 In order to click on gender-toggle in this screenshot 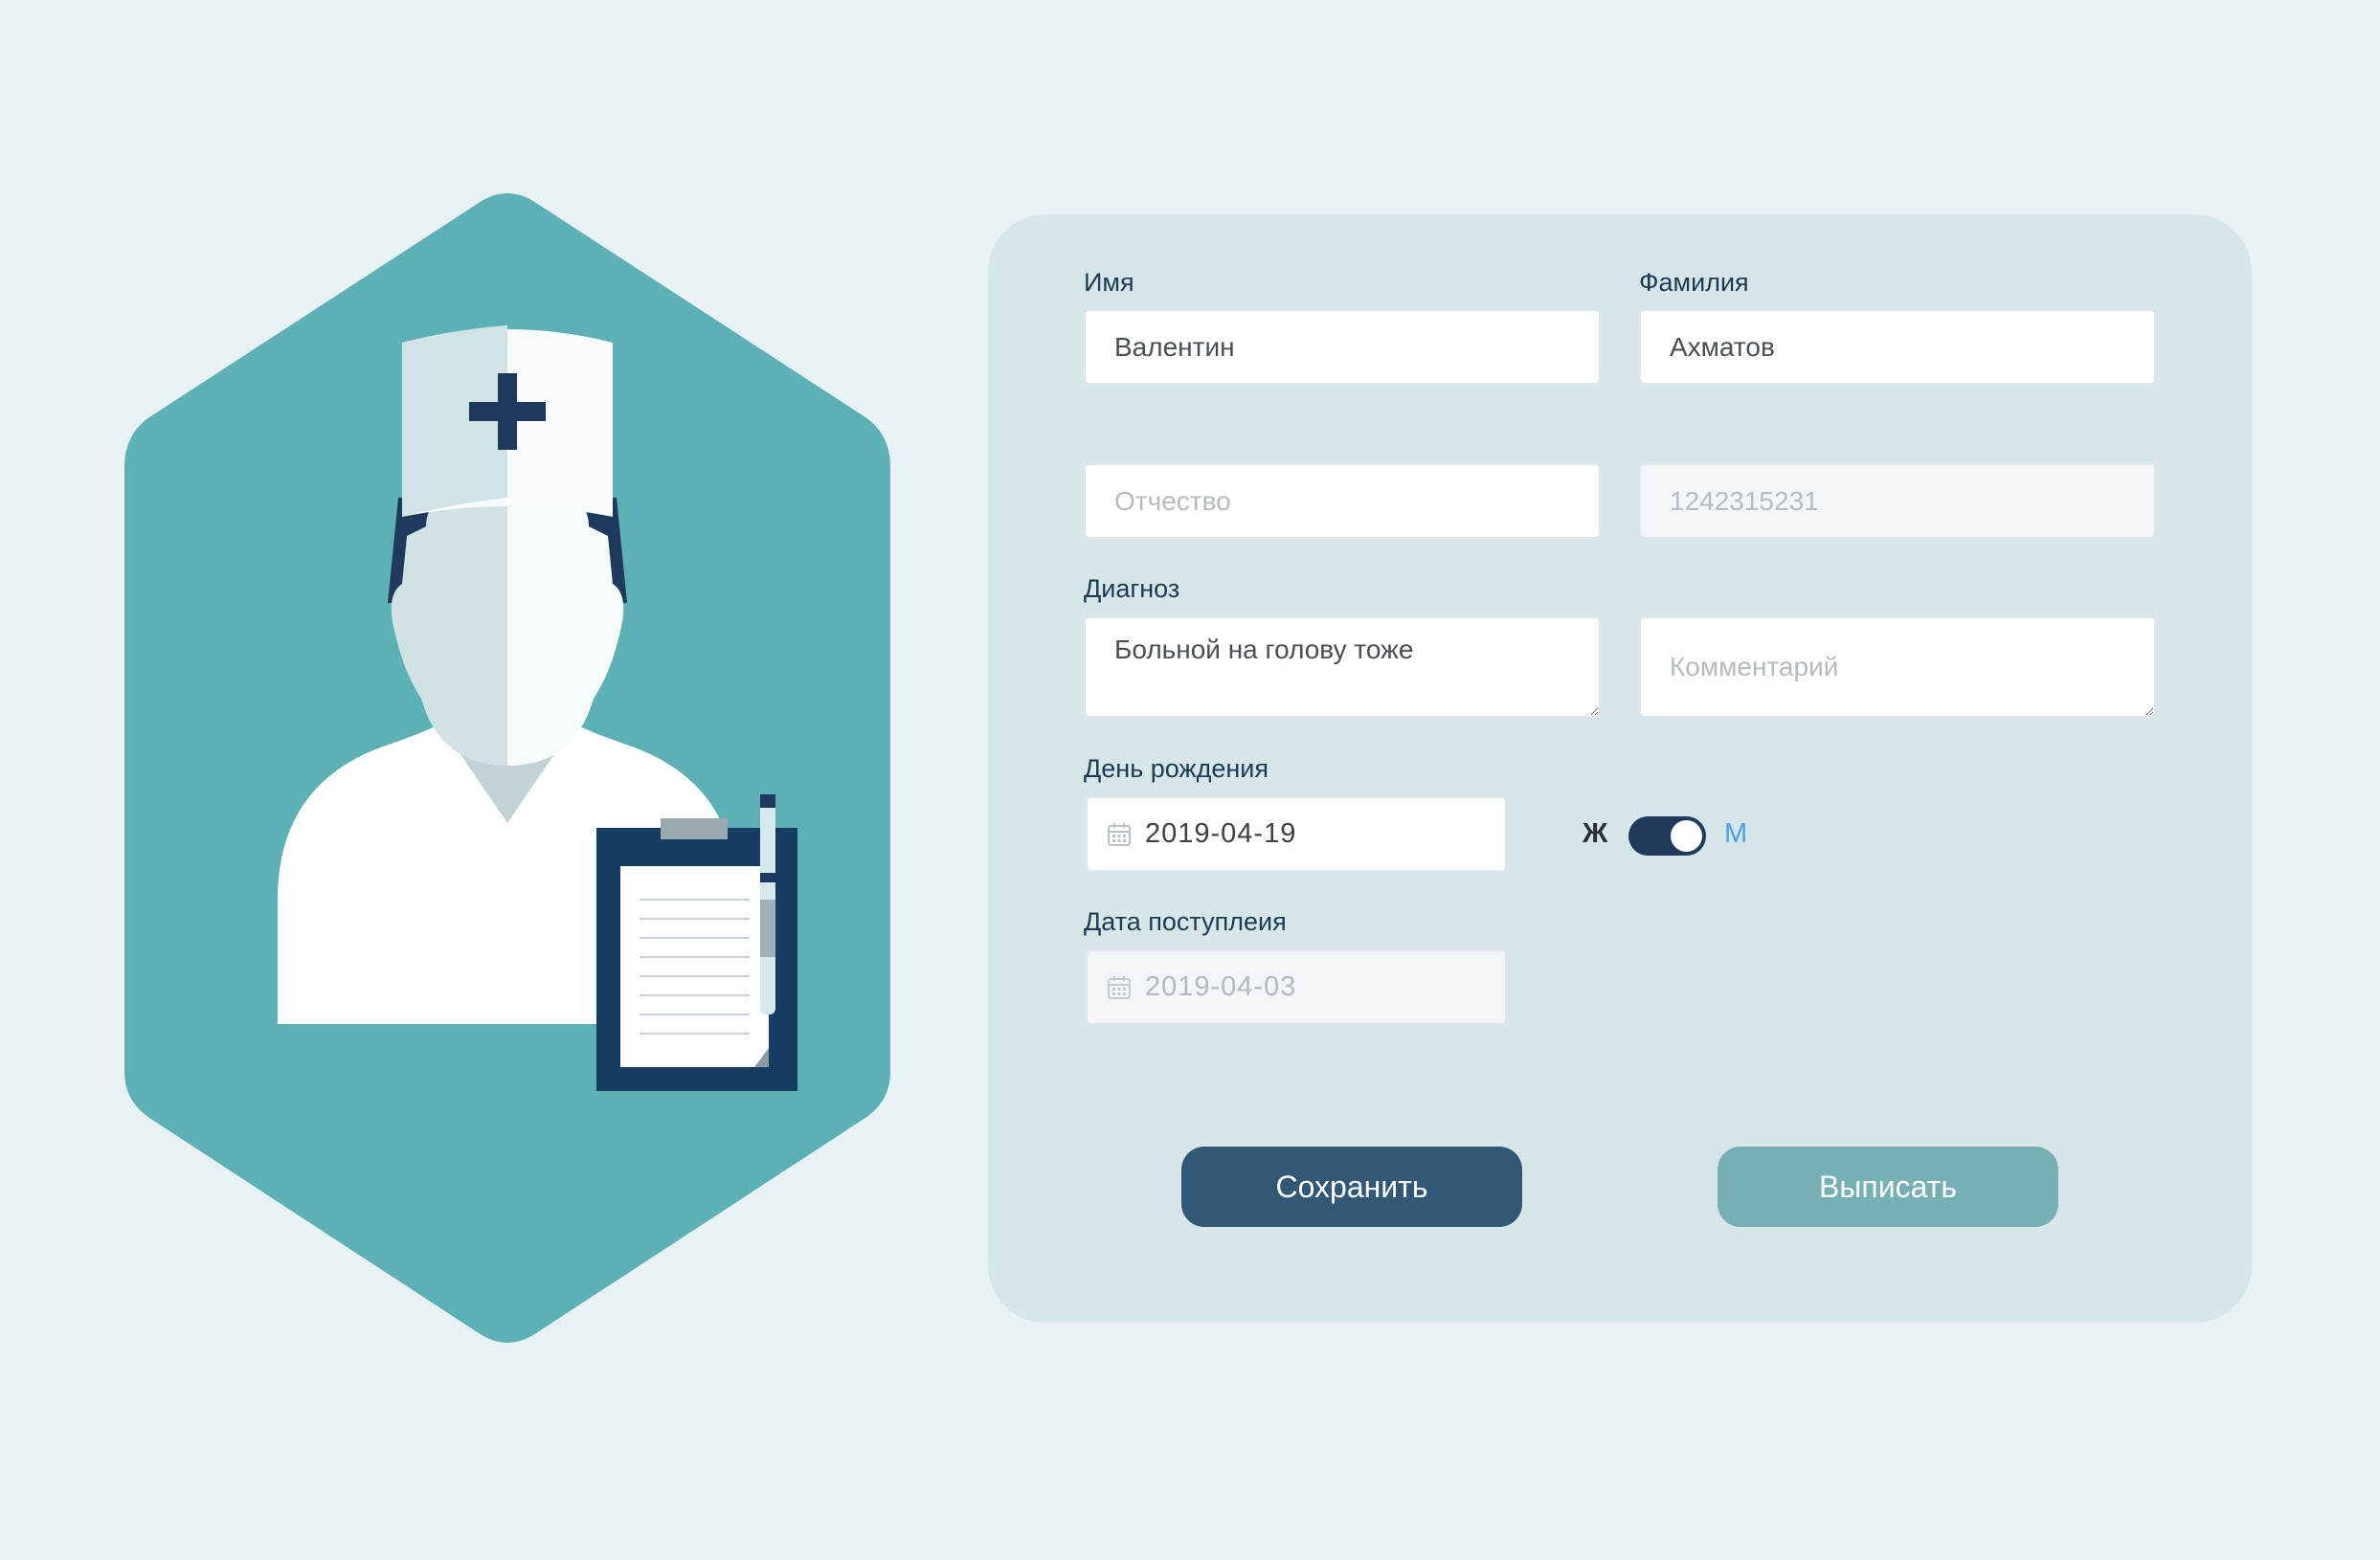, I will do `click(1667, 836)`.